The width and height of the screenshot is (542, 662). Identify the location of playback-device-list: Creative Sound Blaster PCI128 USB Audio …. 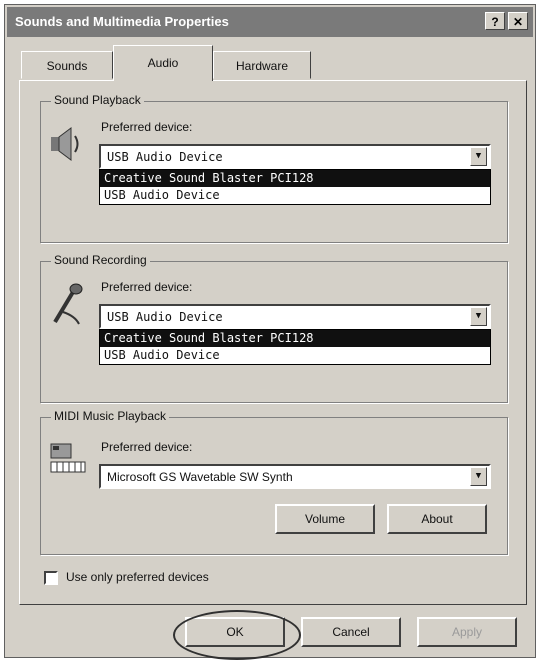
(295, 187).